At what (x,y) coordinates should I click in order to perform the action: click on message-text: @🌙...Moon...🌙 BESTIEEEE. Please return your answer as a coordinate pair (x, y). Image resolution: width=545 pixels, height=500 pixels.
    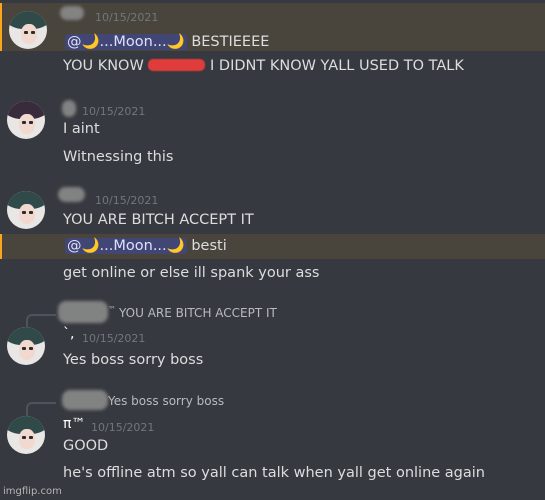
    Looking at the image, I should click on (167, 42).